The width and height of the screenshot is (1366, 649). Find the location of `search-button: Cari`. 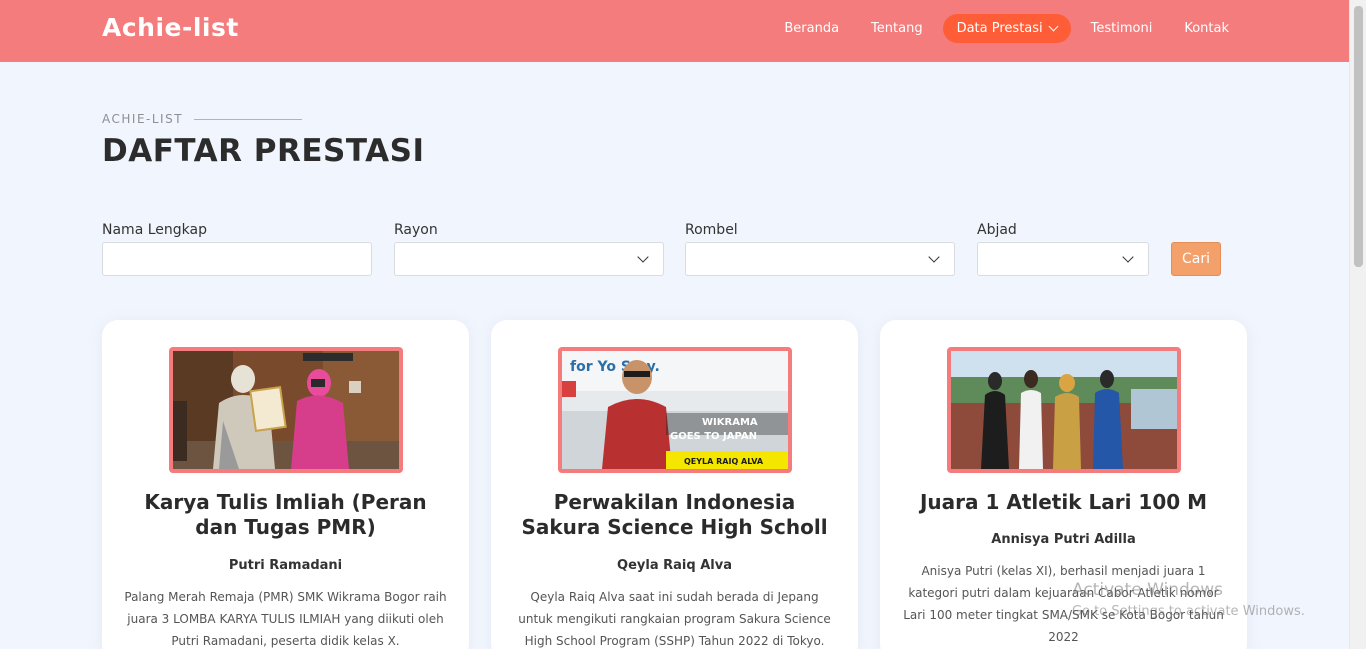

search-button: Cari is located at coordinates (1196, 259).